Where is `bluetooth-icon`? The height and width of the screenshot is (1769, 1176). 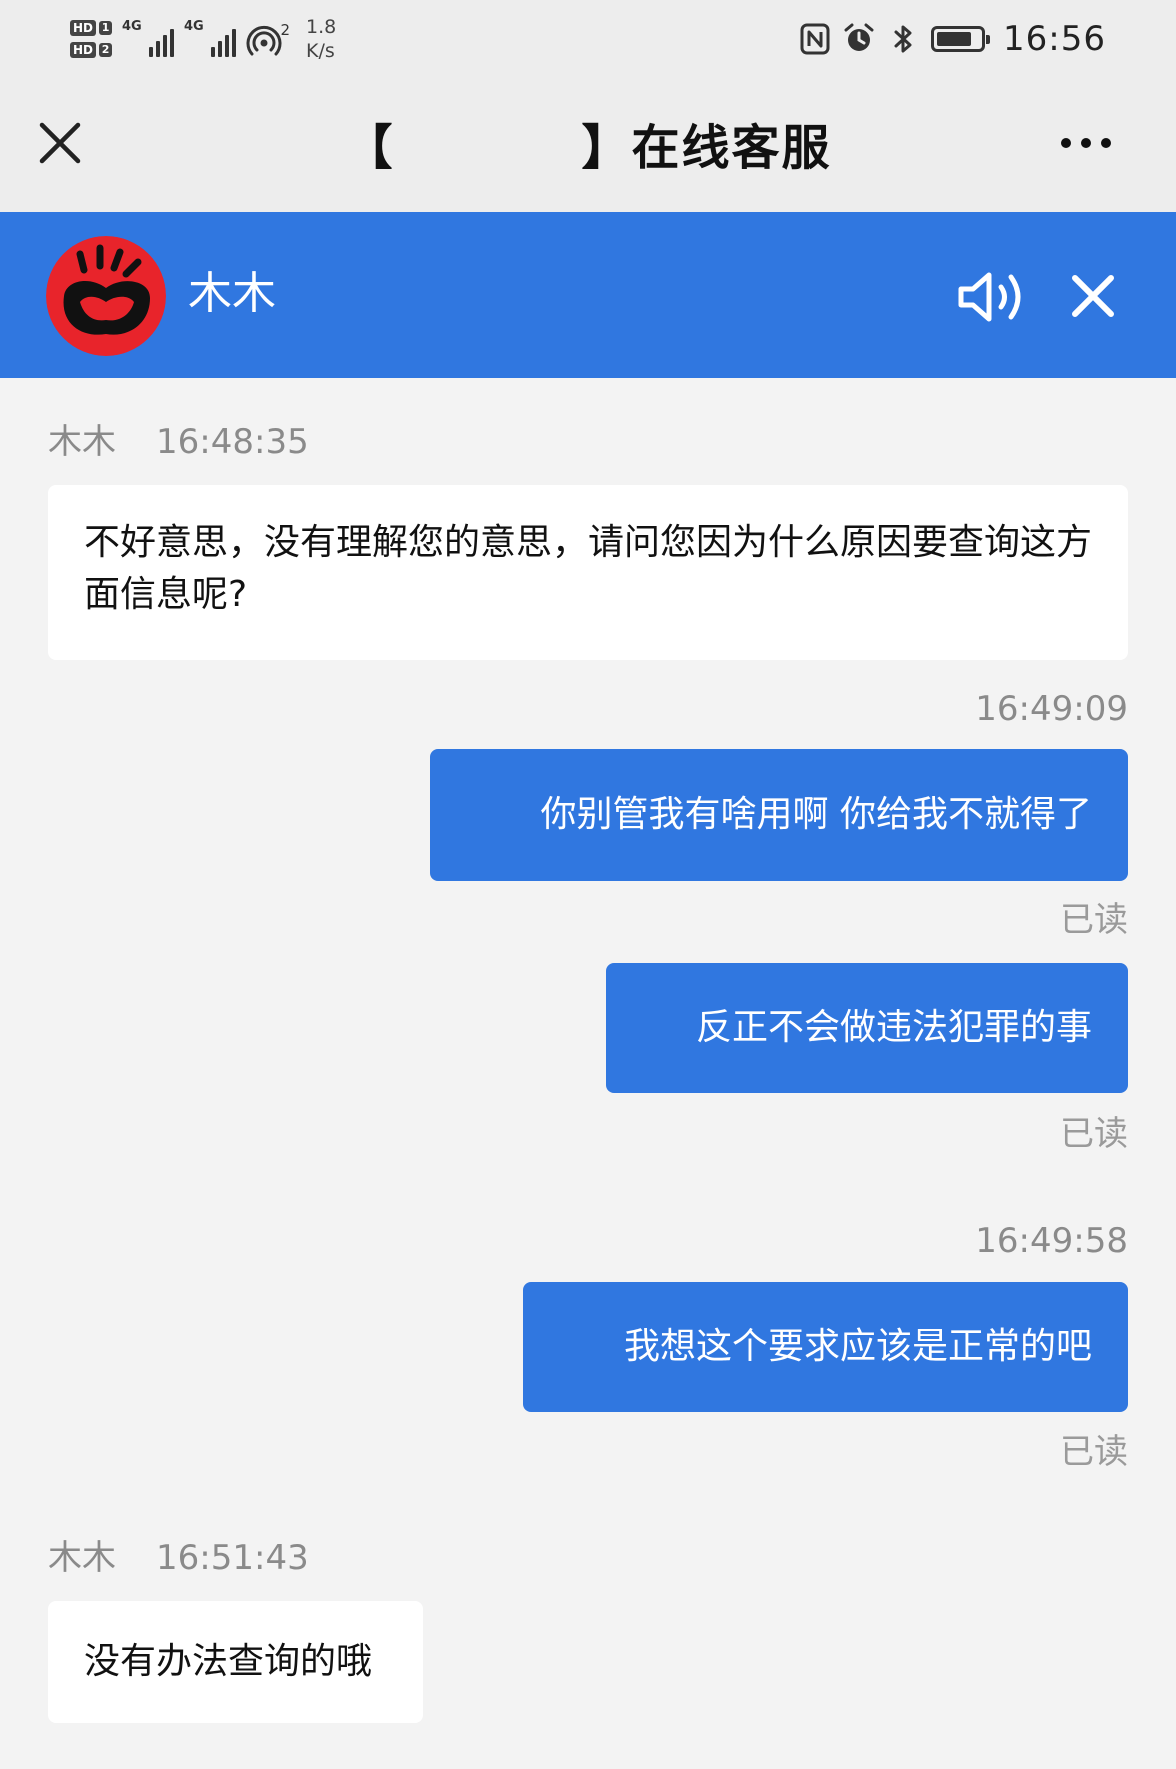
bluetooth-icon is located at coordinates (903, 39).